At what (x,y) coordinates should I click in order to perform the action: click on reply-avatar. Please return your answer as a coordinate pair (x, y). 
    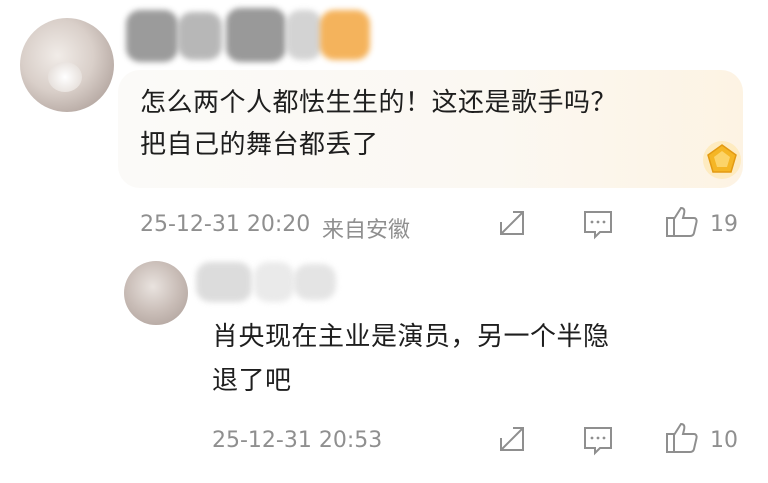
    Looking at the image, I should click on (156, 293).